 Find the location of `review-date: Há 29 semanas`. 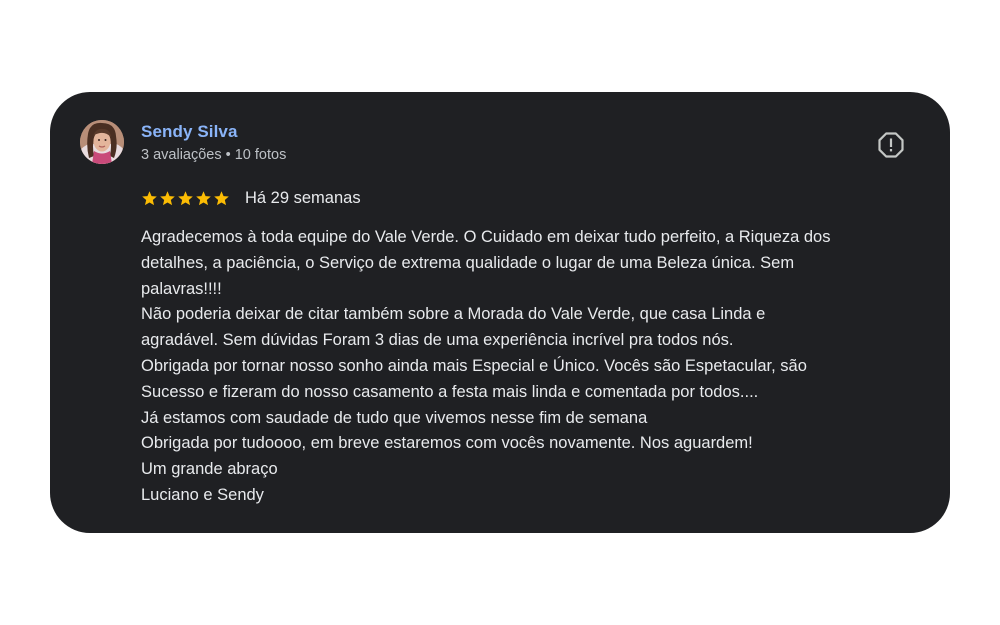

review-date: Há 29 semanas is located at coordinates (303, 197).